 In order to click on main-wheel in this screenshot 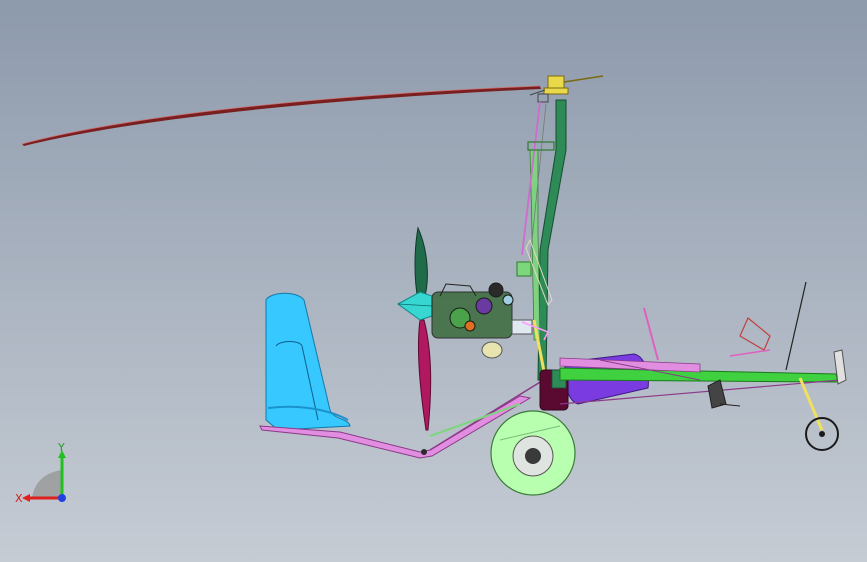, I will do `click(533, 453)`.